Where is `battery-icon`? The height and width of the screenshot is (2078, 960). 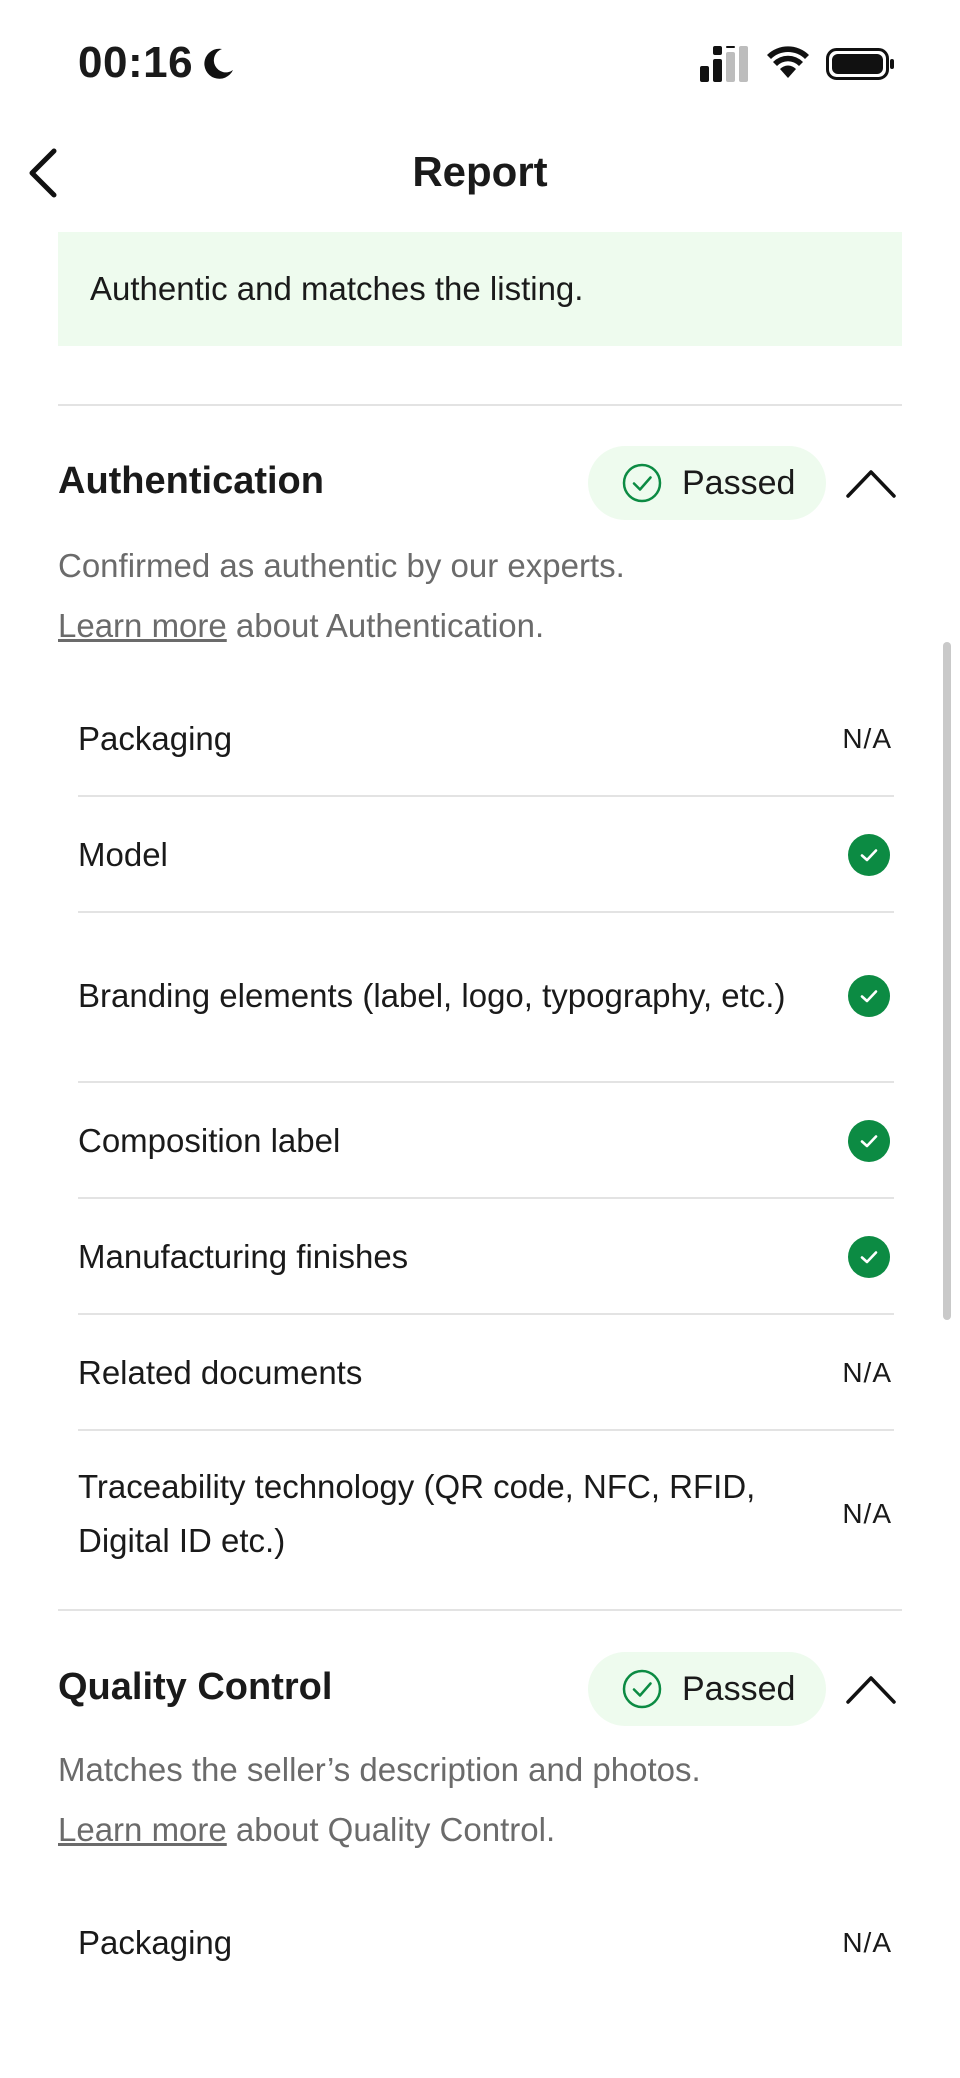 battery-icon is located at coordinates (861, 66).